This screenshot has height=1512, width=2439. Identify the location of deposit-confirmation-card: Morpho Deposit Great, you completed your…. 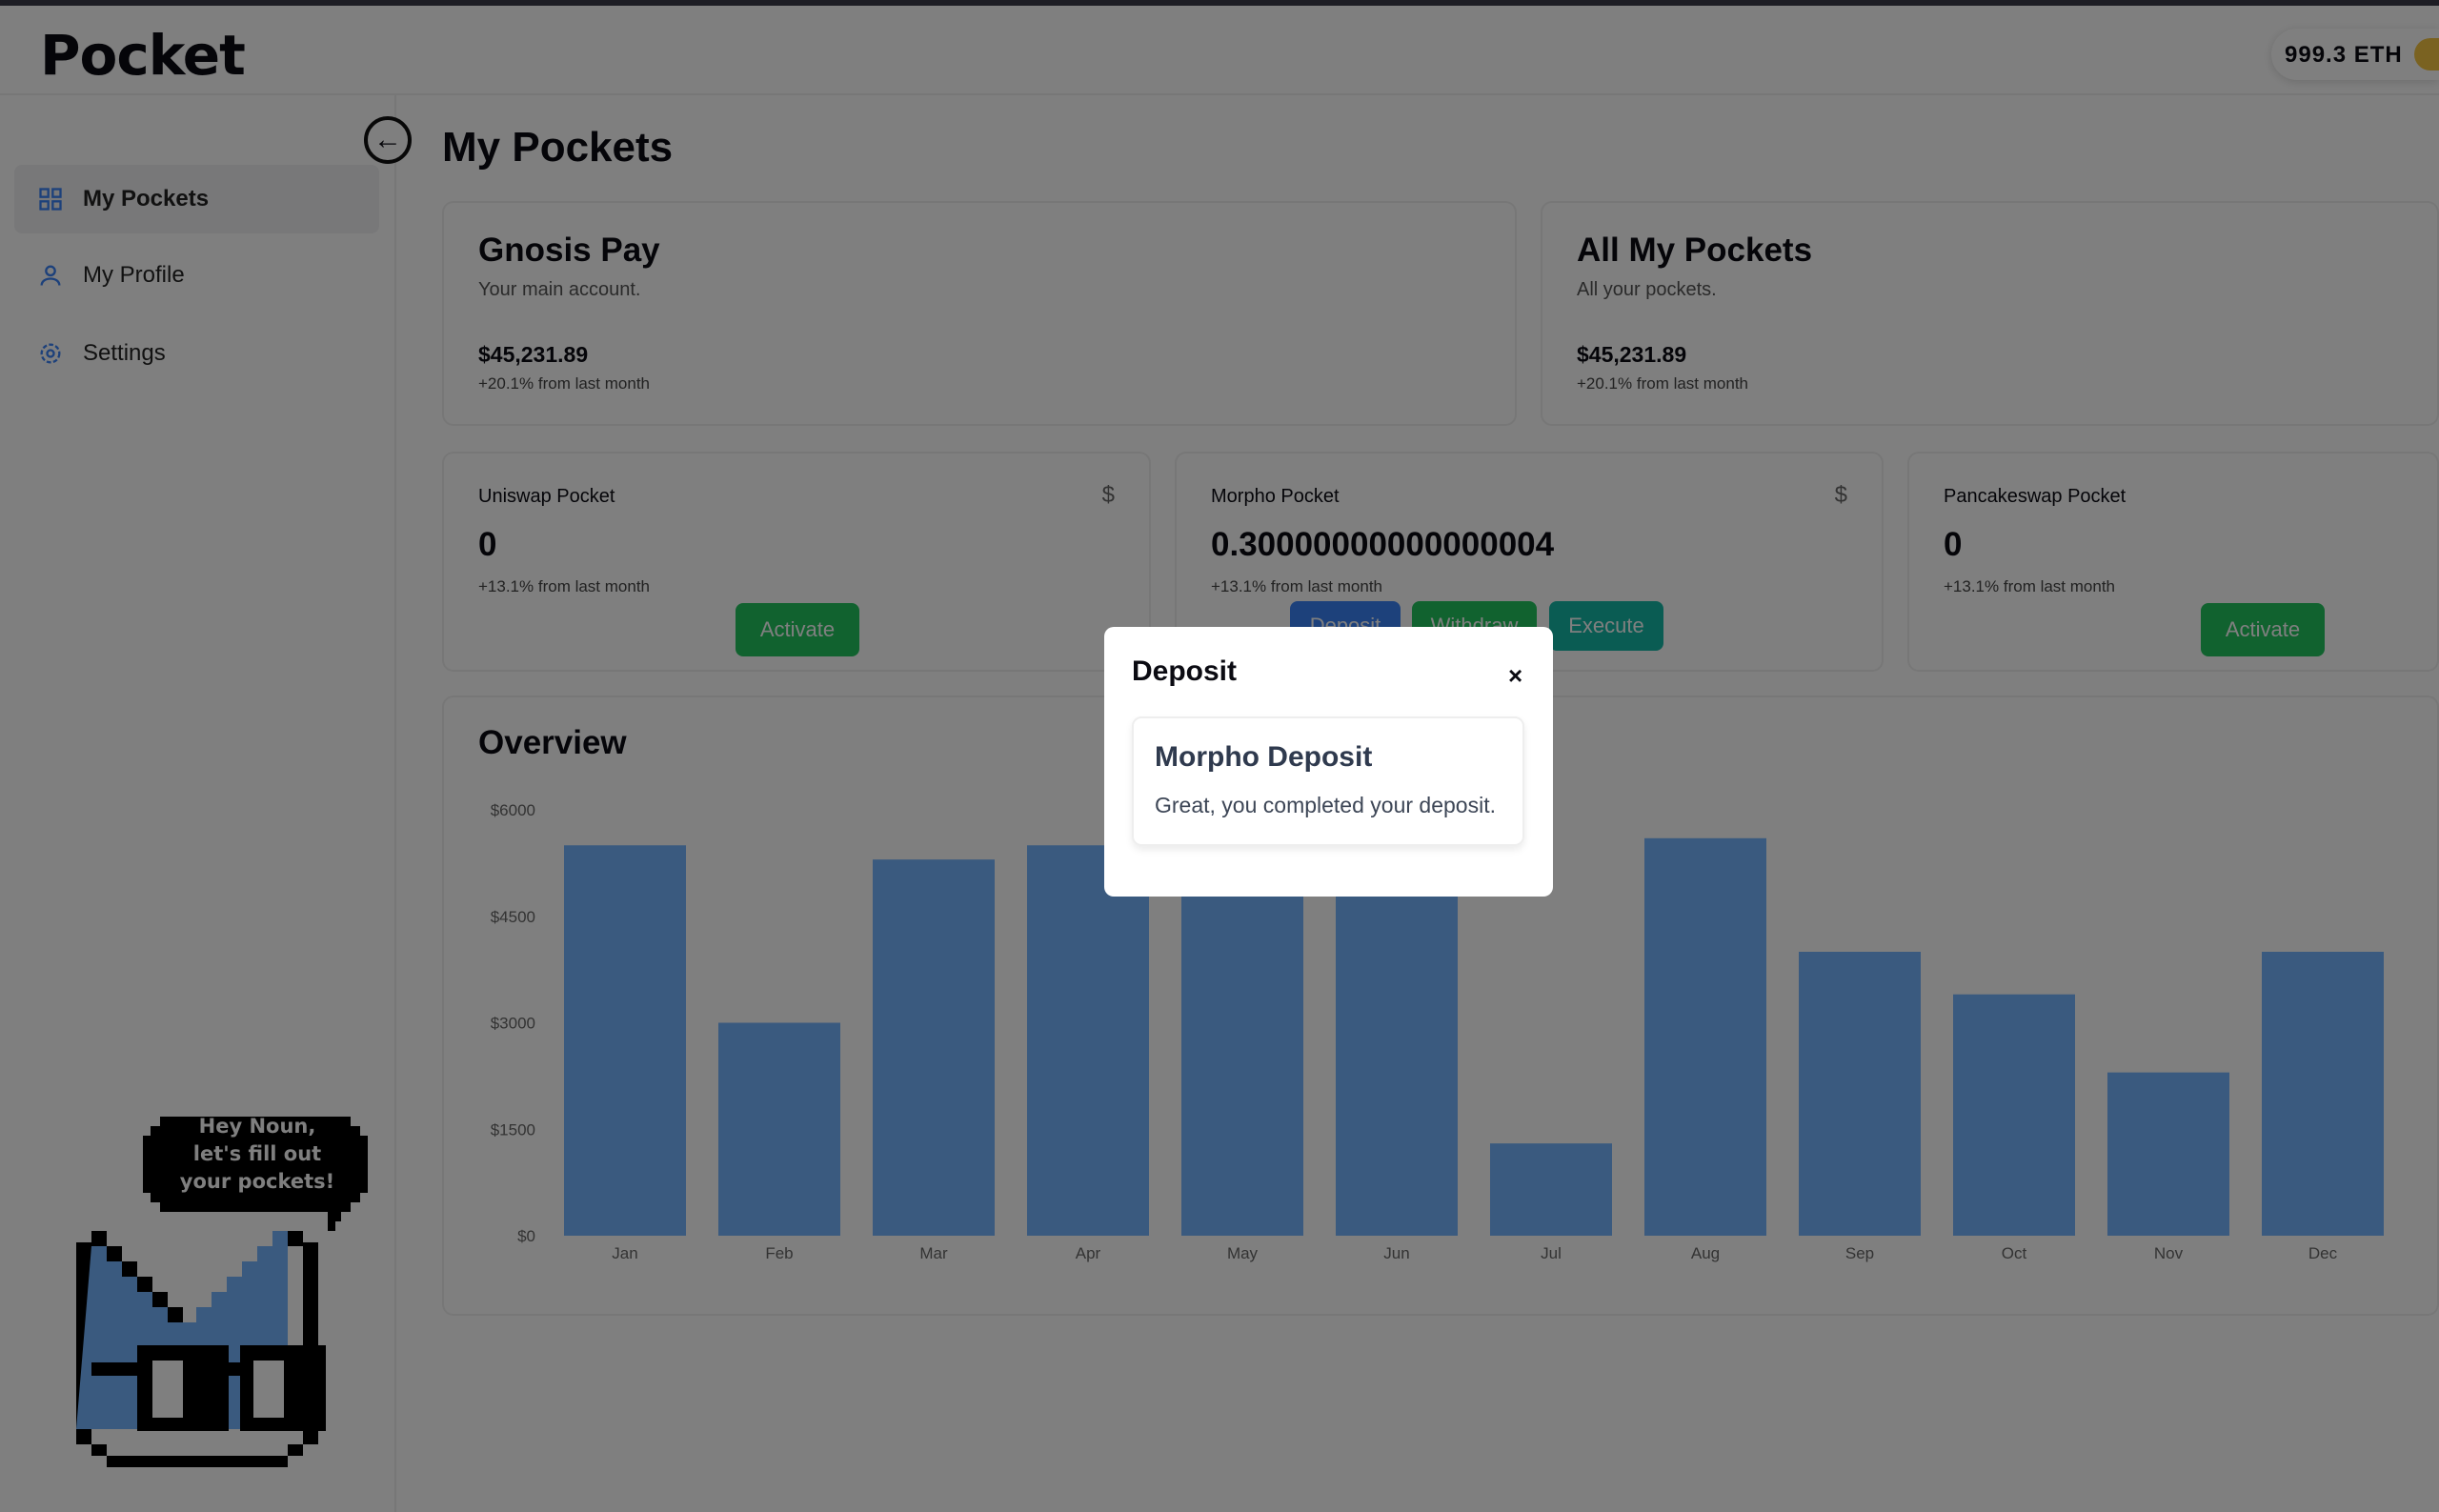
(1328, 781).